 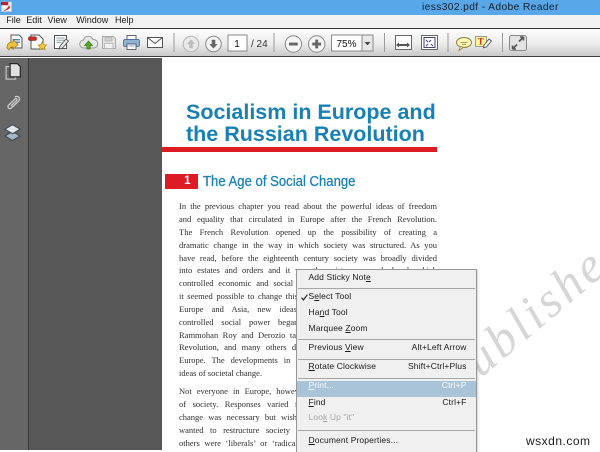 I want to click on svg-text: 75%, so click(x=346, y=44).